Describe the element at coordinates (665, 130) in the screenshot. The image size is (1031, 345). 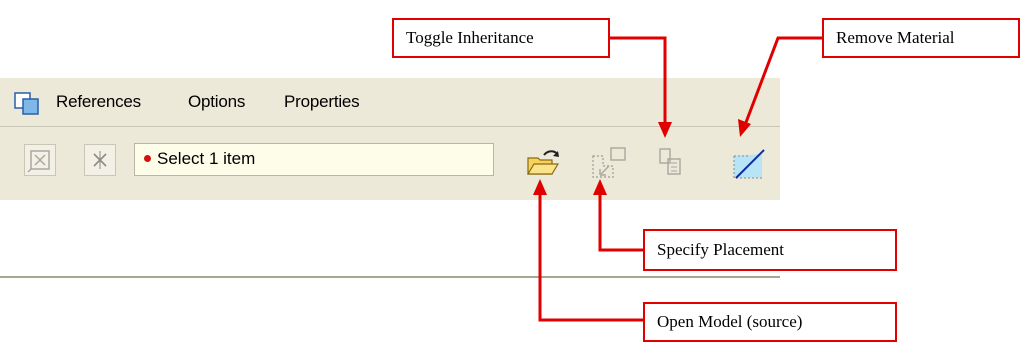
I see `arrow-toggle-inheritance` at that location.